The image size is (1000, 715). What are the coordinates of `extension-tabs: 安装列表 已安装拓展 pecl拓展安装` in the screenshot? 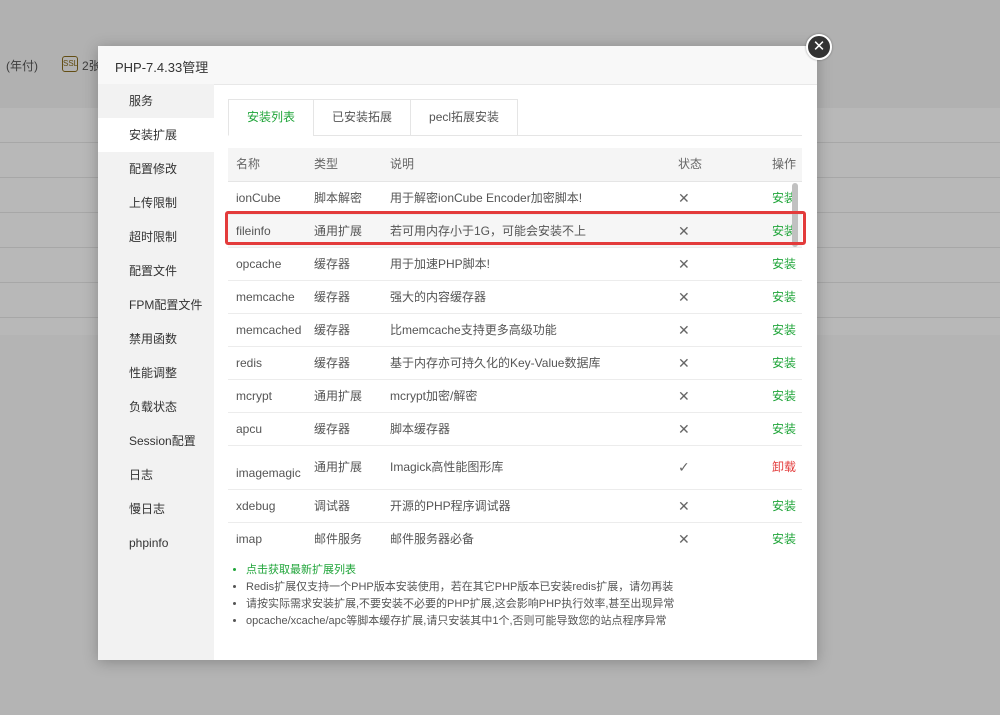 It's located at (515, 117).